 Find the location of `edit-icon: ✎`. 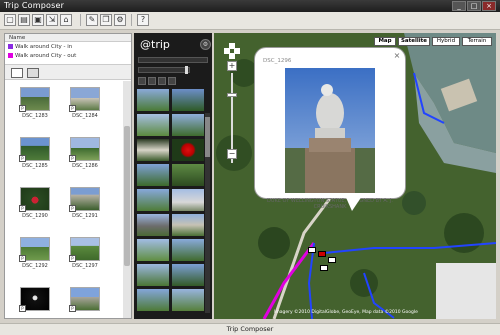

edit-icon: ✎ is located at coordinates (92, 20).